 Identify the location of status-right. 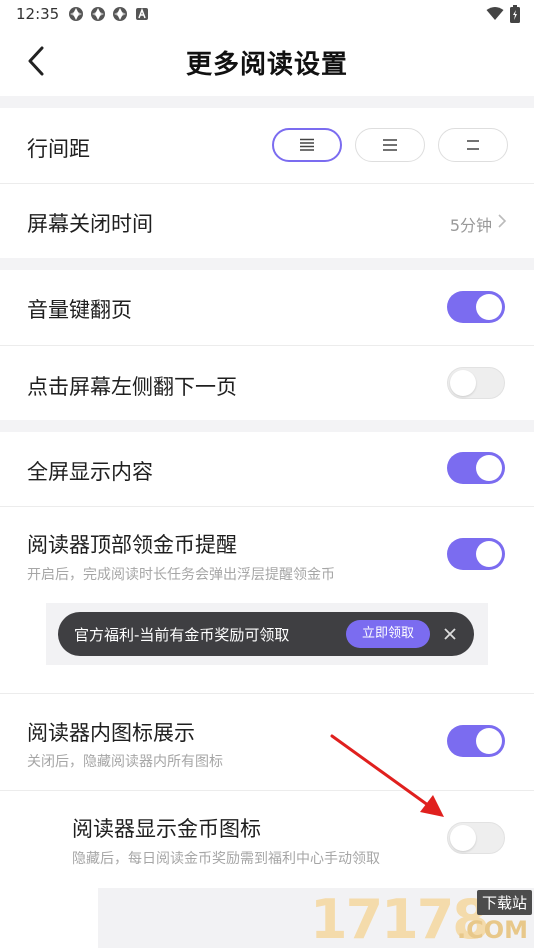
(503, 14).